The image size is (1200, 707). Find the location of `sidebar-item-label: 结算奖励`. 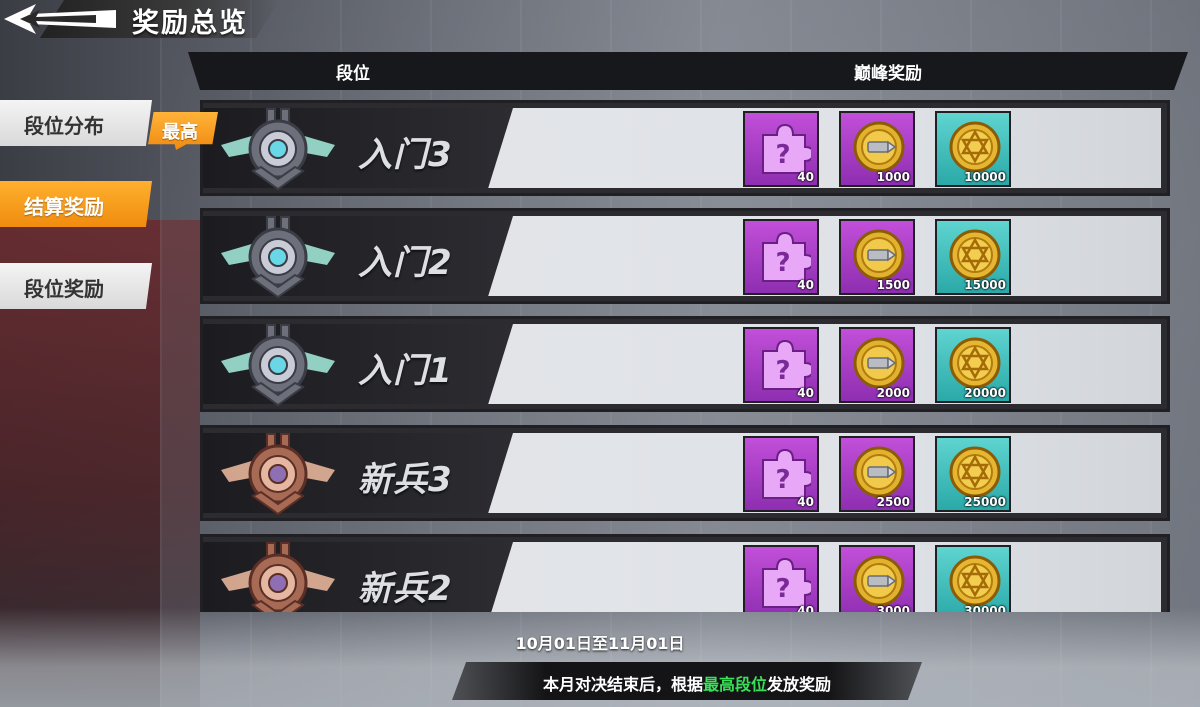

sidebar-item-label: 结算奖励 is located at coordinates (64, 207).